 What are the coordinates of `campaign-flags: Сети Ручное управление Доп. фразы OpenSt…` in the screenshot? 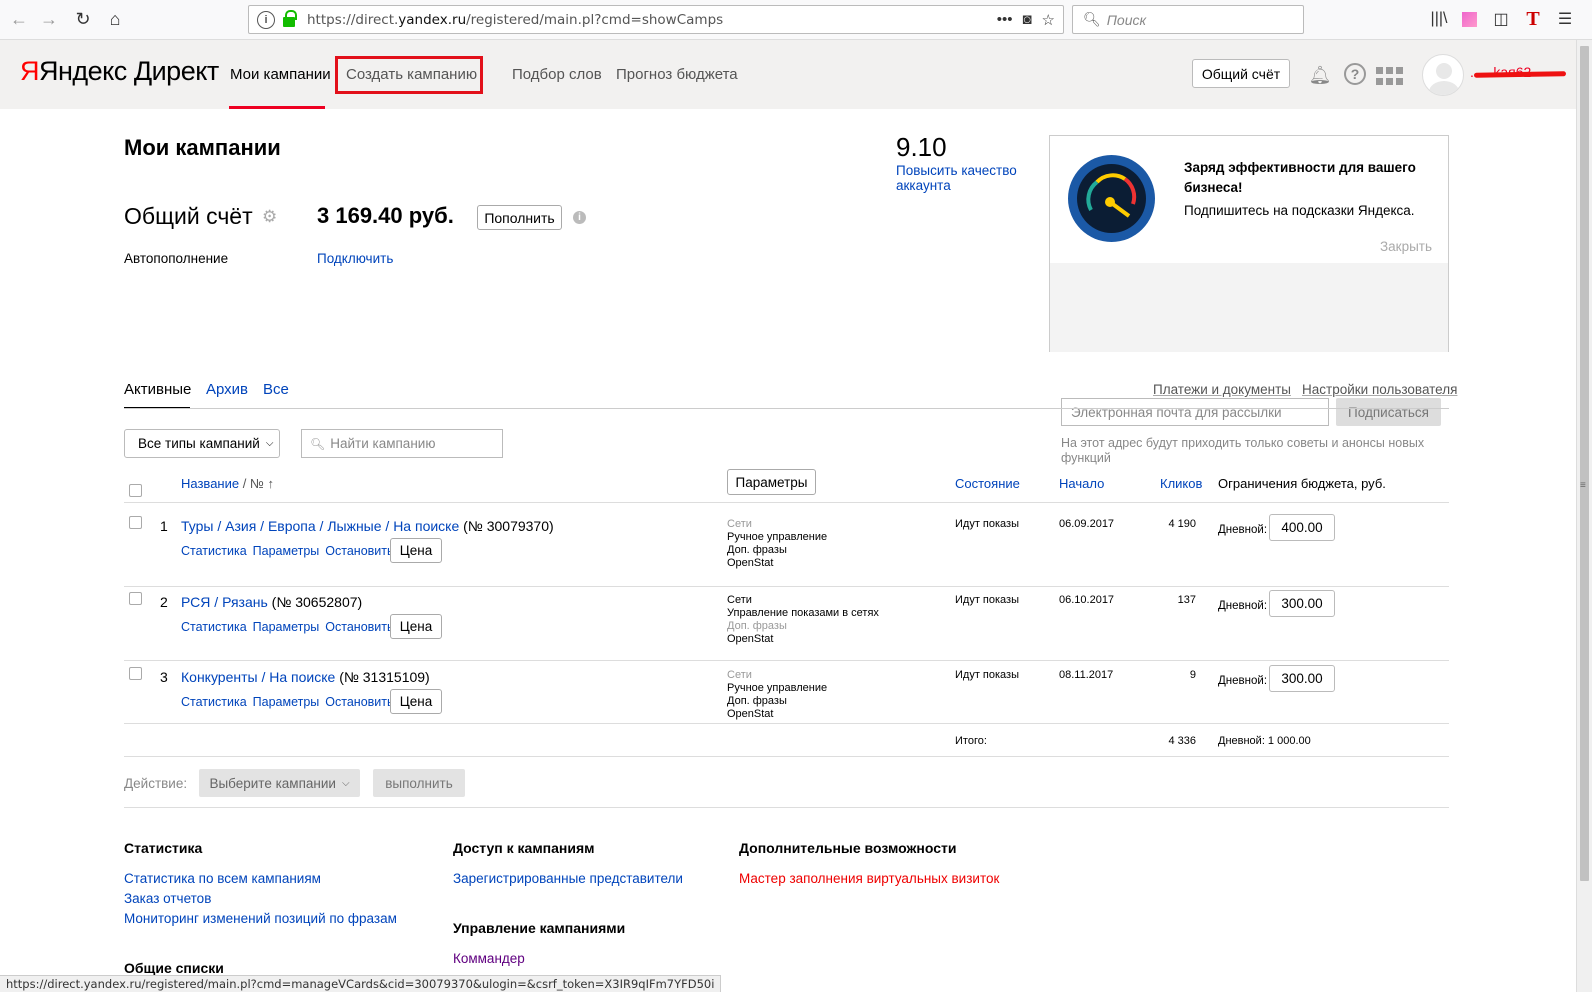 It's located at (777, 543).